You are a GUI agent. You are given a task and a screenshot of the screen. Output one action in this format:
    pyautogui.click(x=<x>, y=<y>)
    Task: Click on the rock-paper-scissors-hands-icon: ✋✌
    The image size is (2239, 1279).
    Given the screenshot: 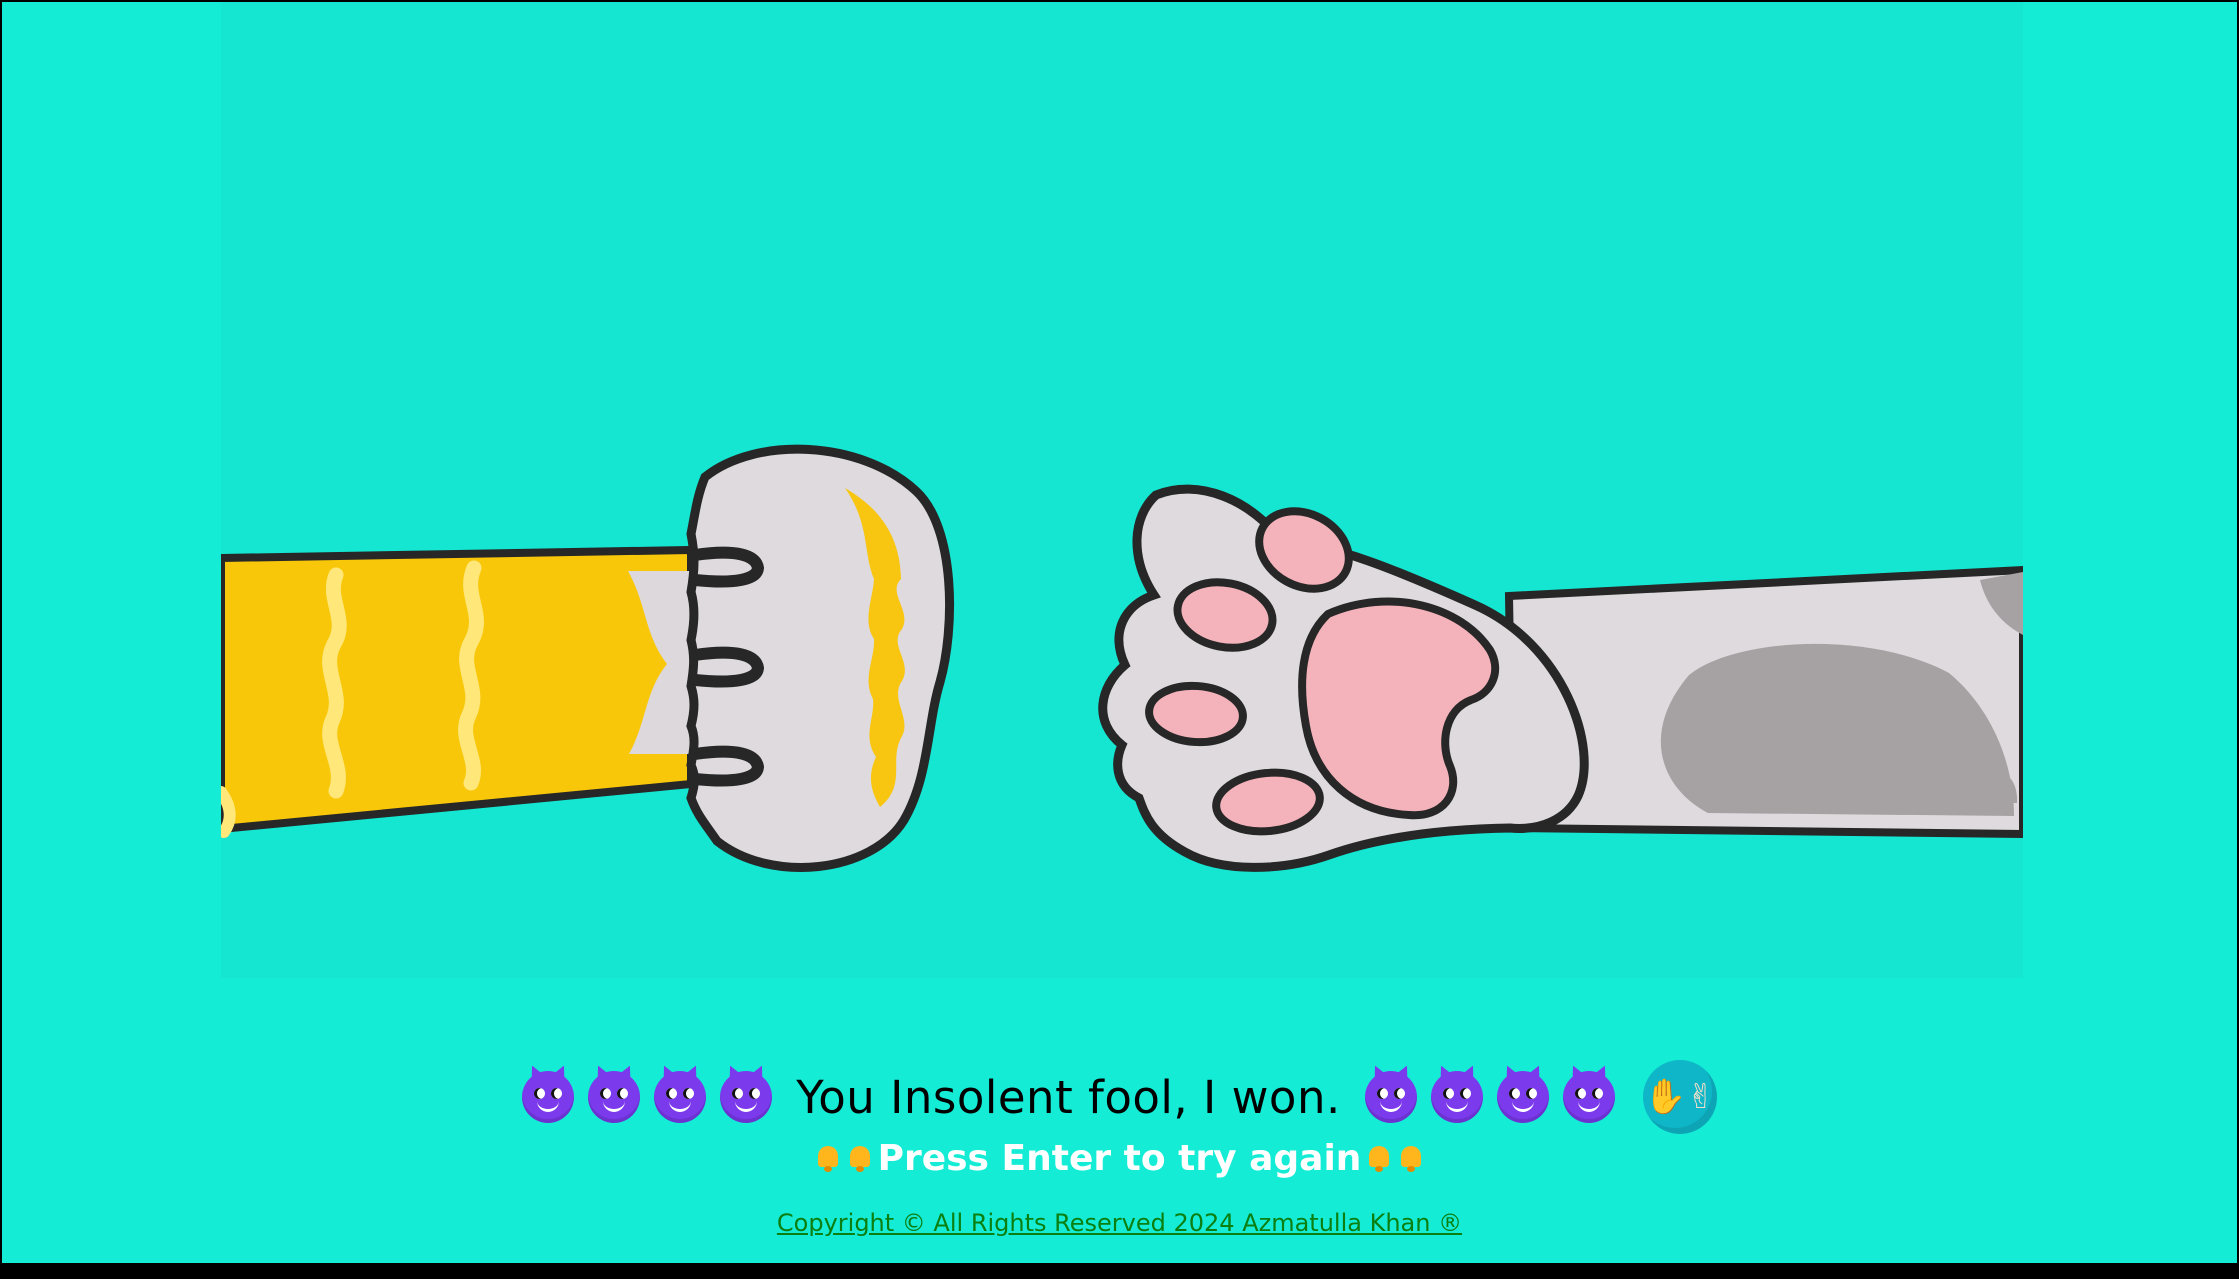 What is the action you would take?
    pyautogui.click(x=1679, y=1097)
    